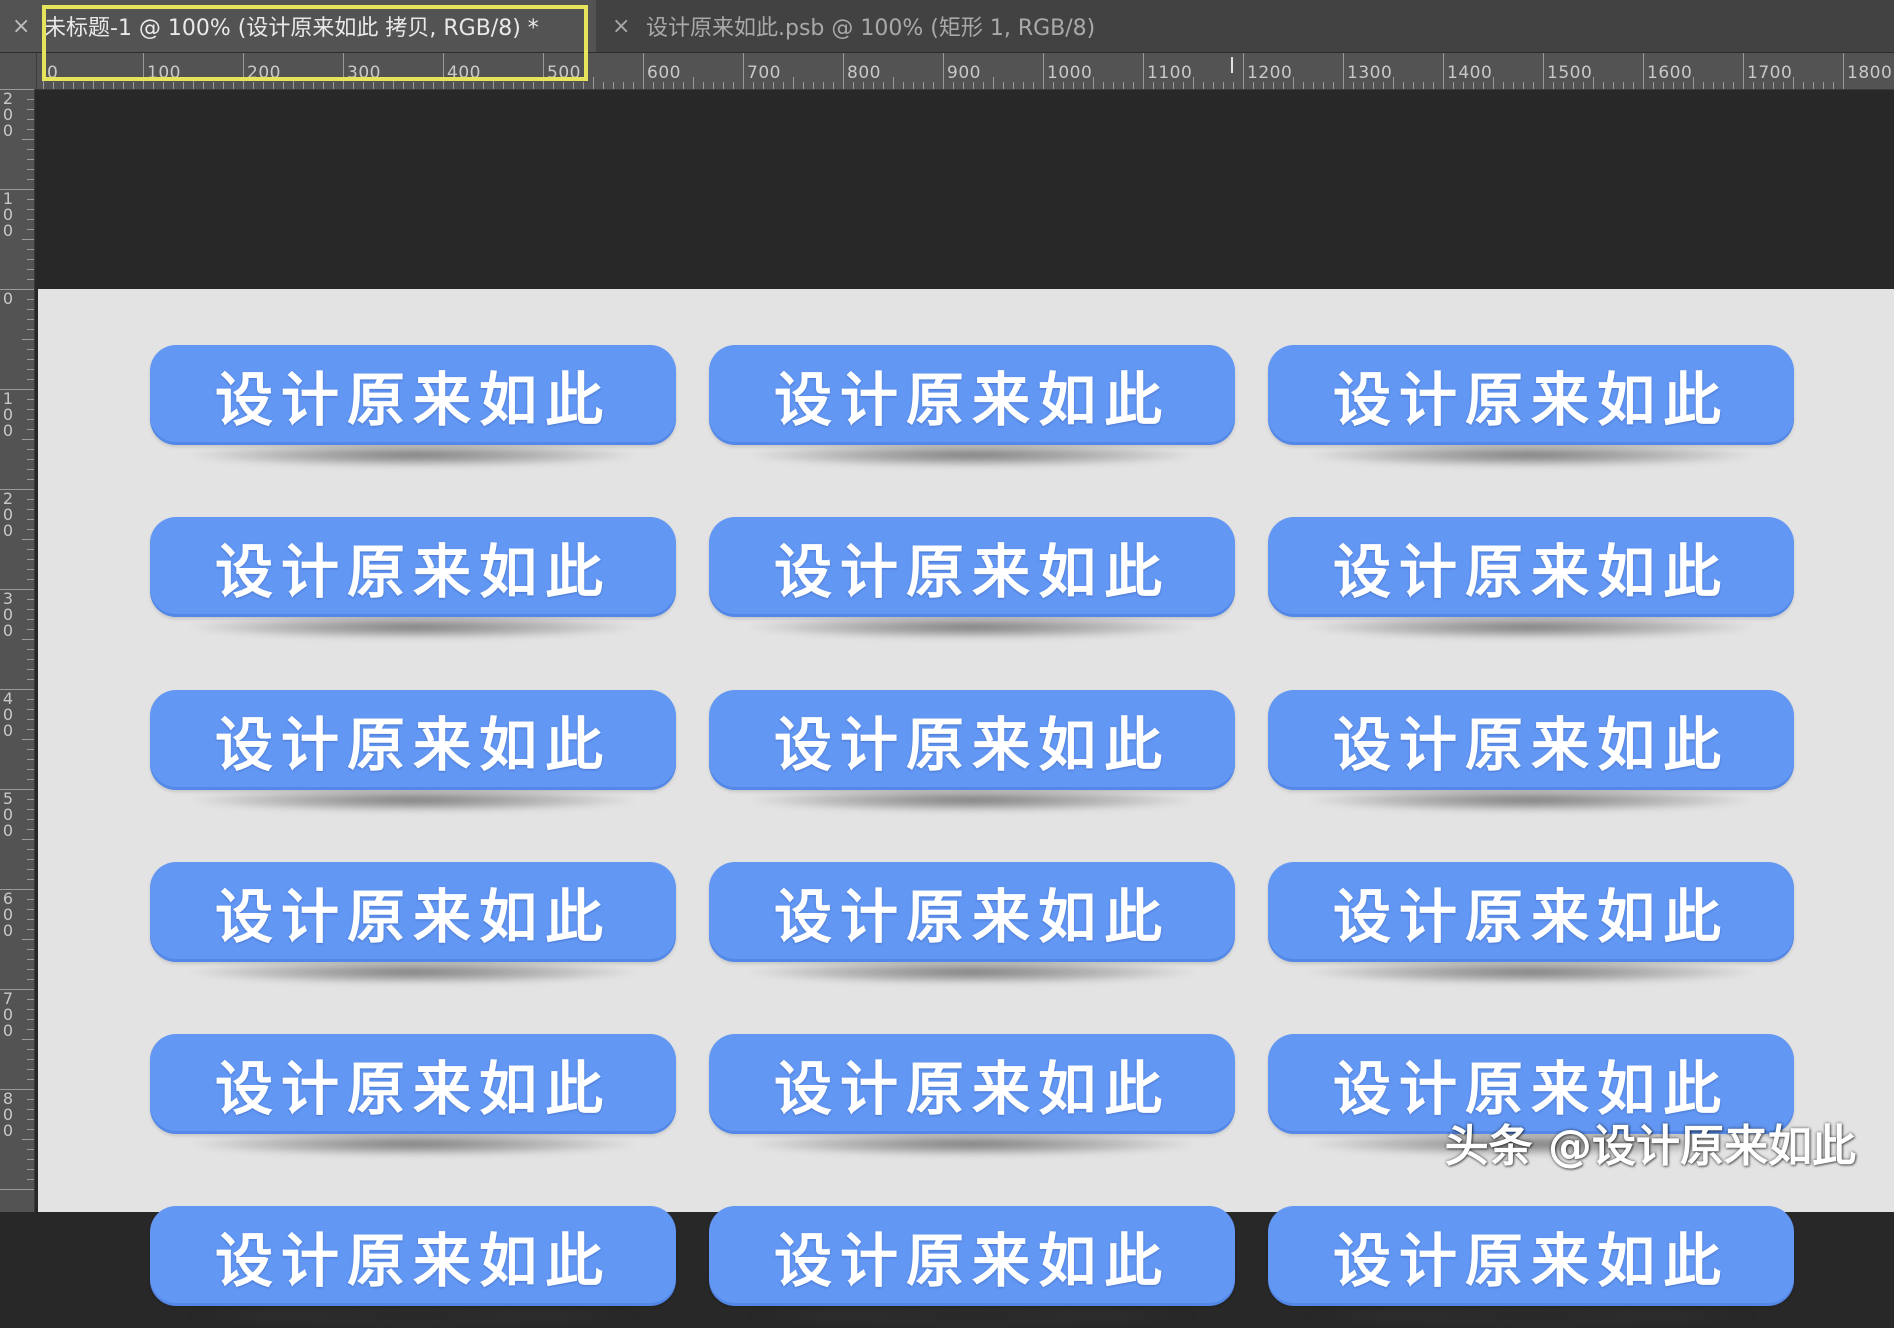  What do you see at coordinates (1370, 73) in the screenshot?
I see `ruler-label: 1300` at bounding box center [1370, 73].